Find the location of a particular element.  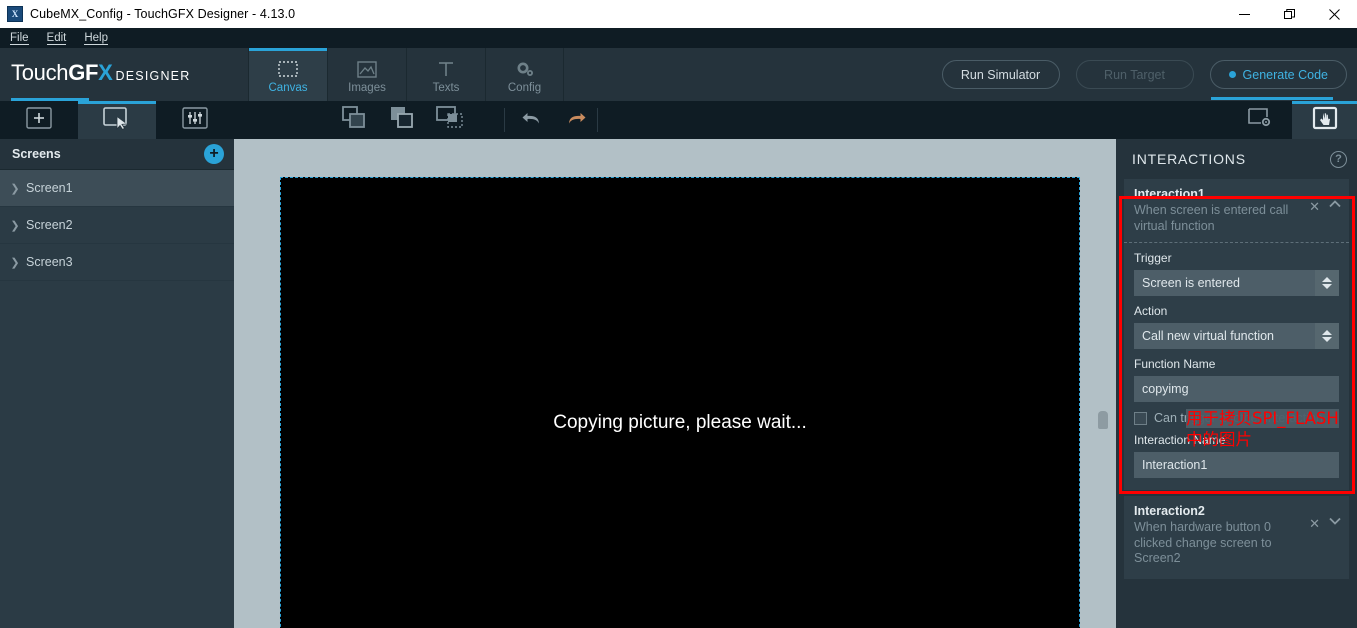

undo-button is located at coordinates (531, 120).